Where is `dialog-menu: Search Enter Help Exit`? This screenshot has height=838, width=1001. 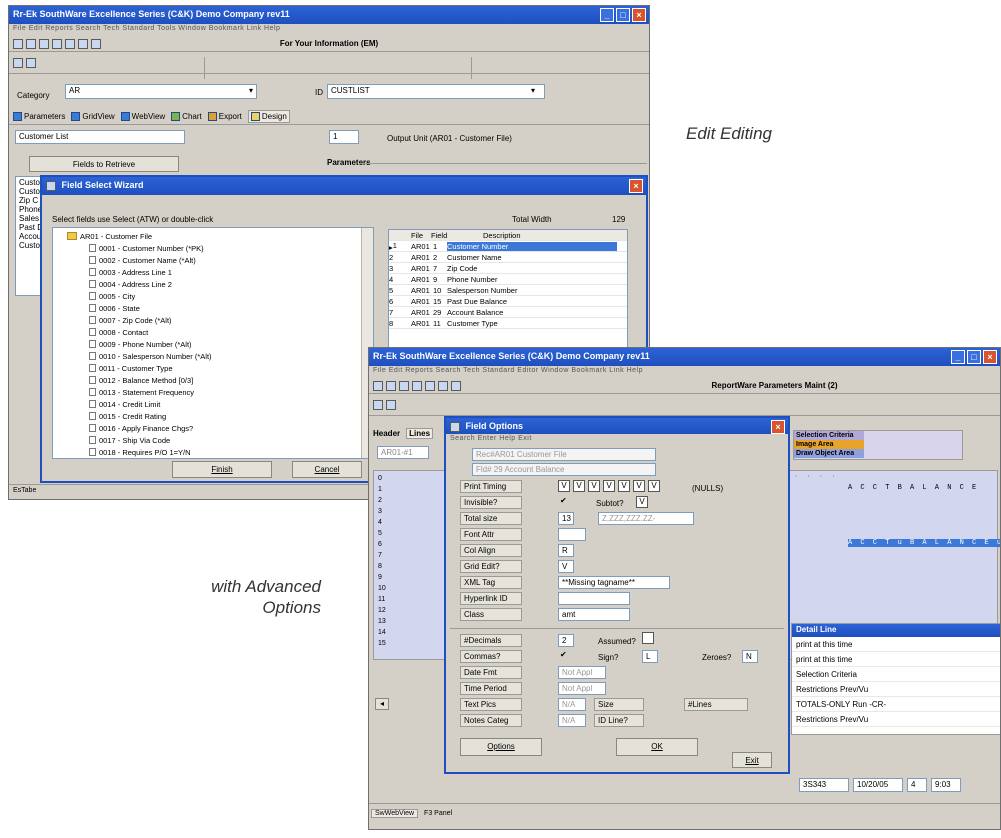 dialog-menu: Search Enter Help Exit is located at coordinates (617, 440).